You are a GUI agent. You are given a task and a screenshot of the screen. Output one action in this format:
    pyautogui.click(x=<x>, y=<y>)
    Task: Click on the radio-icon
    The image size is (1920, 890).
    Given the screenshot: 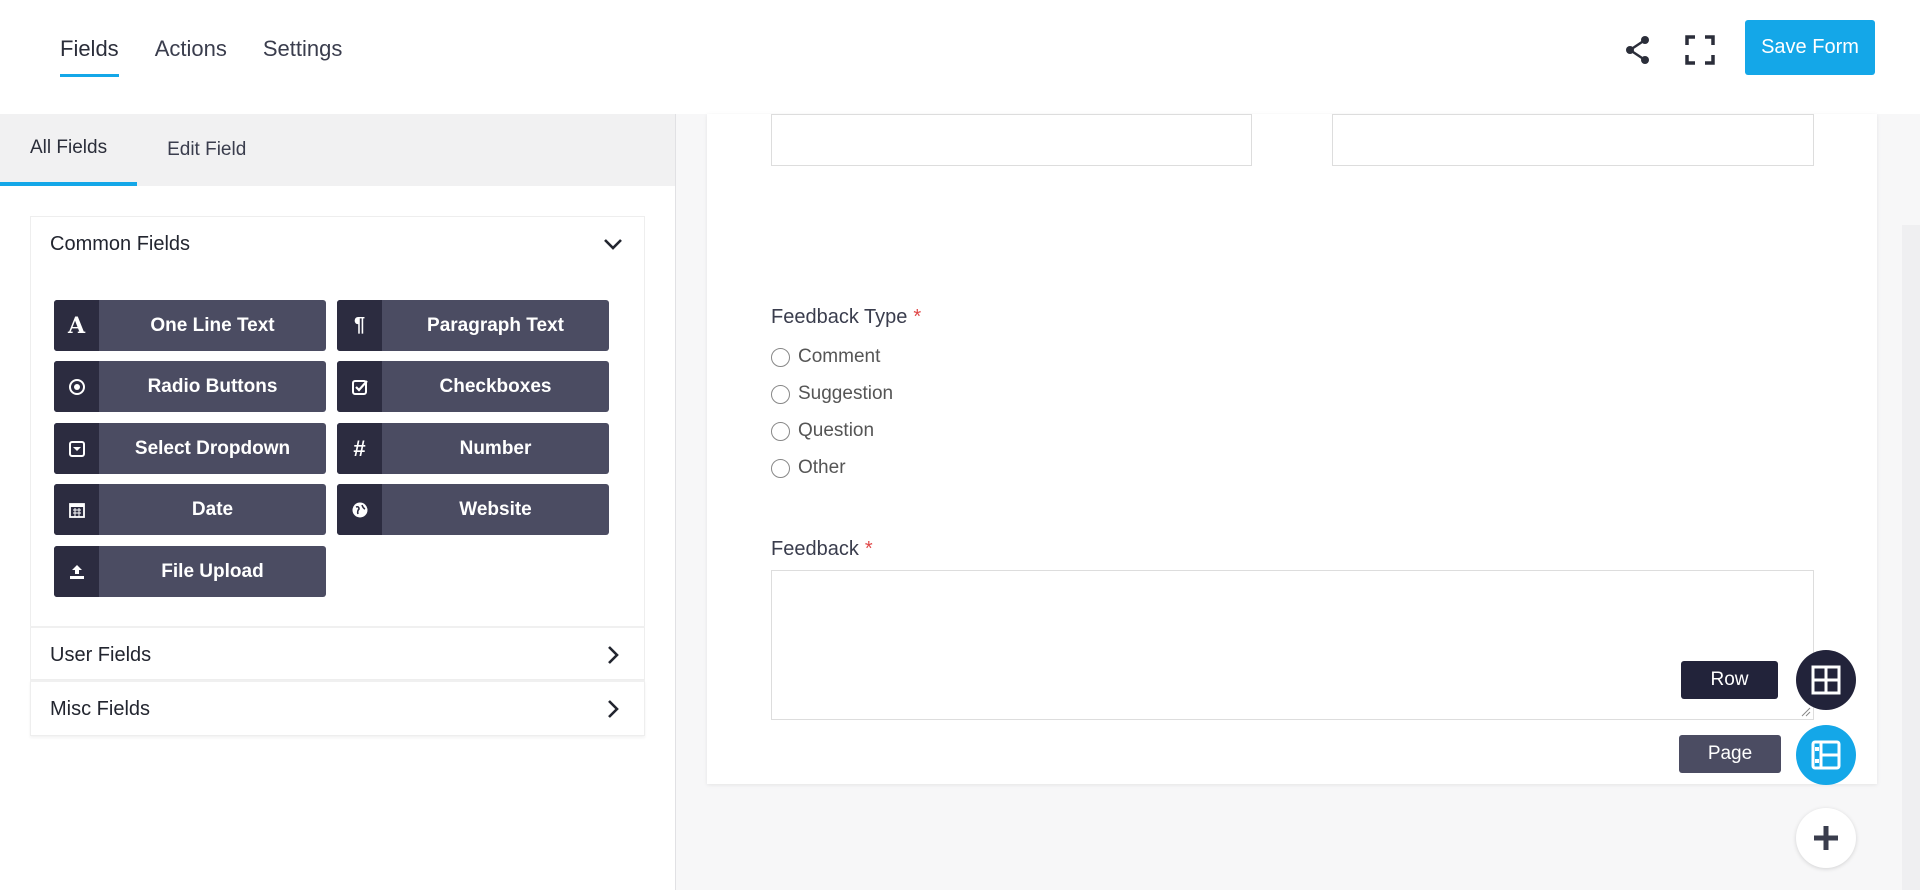 What is the action you would take?
    pyautogui.click(x=76, y=386)
    